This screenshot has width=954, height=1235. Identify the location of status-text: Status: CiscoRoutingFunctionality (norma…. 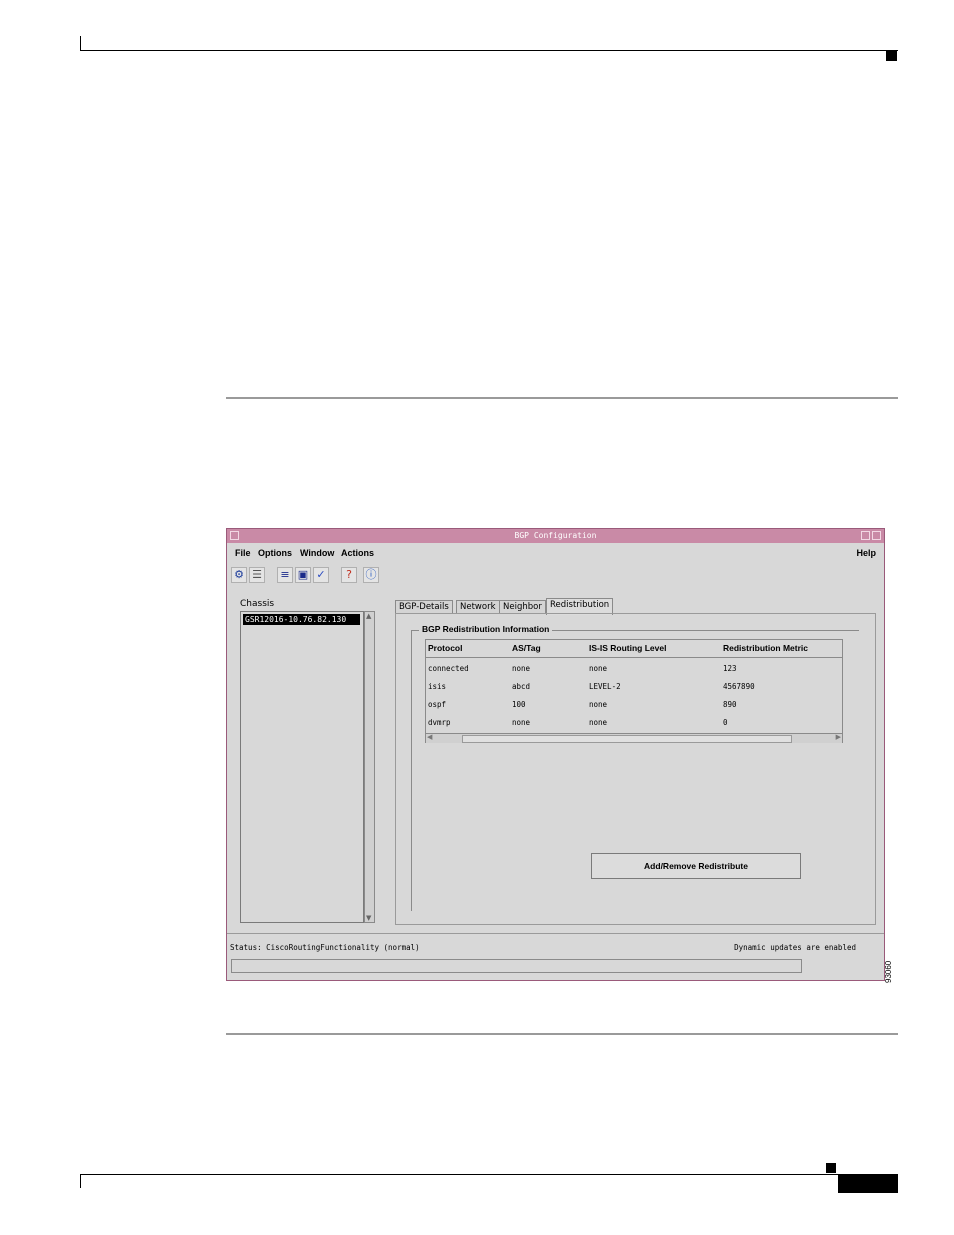
(325, 947).